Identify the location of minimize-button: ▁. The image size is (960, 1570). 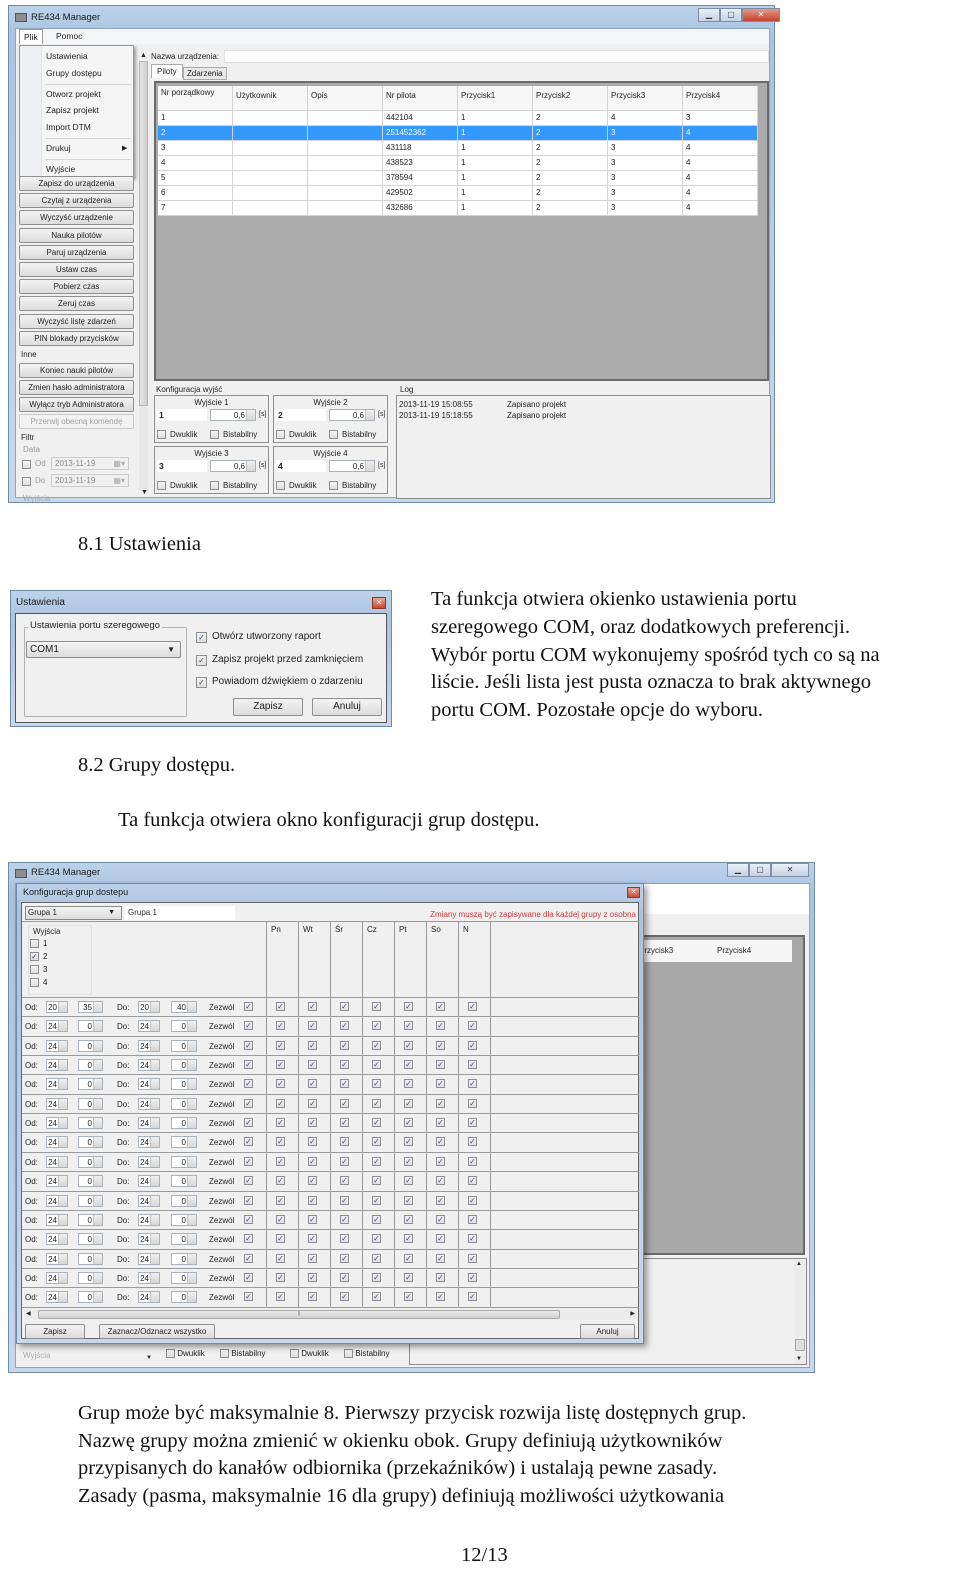
(738, 870).